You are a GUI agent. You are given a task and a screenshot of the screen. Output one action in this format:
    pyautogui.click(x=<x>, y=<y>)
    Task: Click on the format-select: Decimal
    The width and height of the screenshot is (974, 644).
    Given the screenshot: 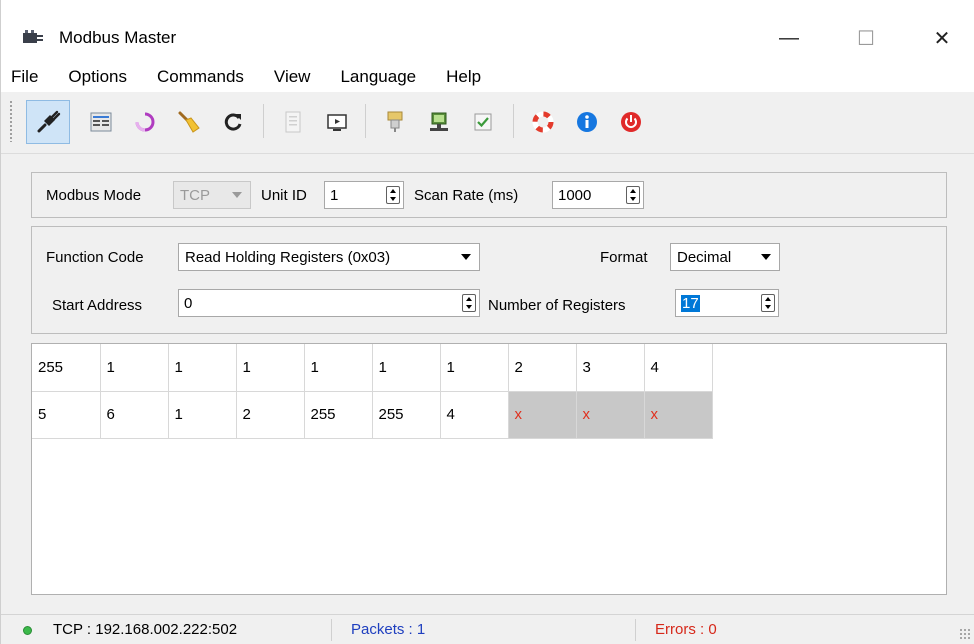 What is the action you would take?
    pyautogui.click(x=725, y=257)
    